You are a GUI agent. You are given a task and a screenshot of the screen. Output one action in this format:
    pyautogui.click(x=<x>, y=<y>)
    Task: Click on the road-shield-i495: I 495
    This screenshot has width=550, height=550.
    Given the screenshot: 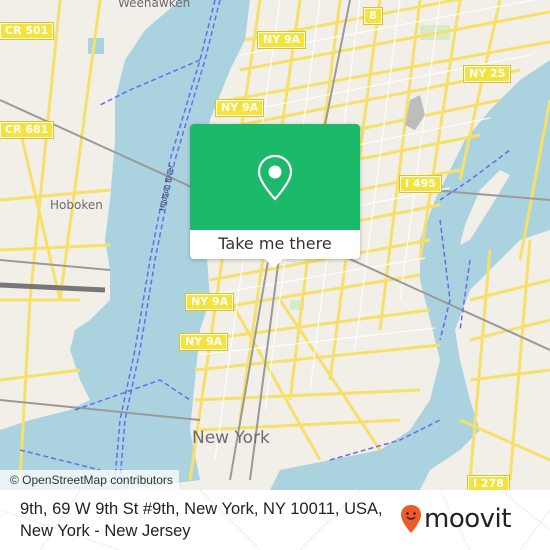 What is the action you would take?
    pyautogui.click(x=420, y=184)
    